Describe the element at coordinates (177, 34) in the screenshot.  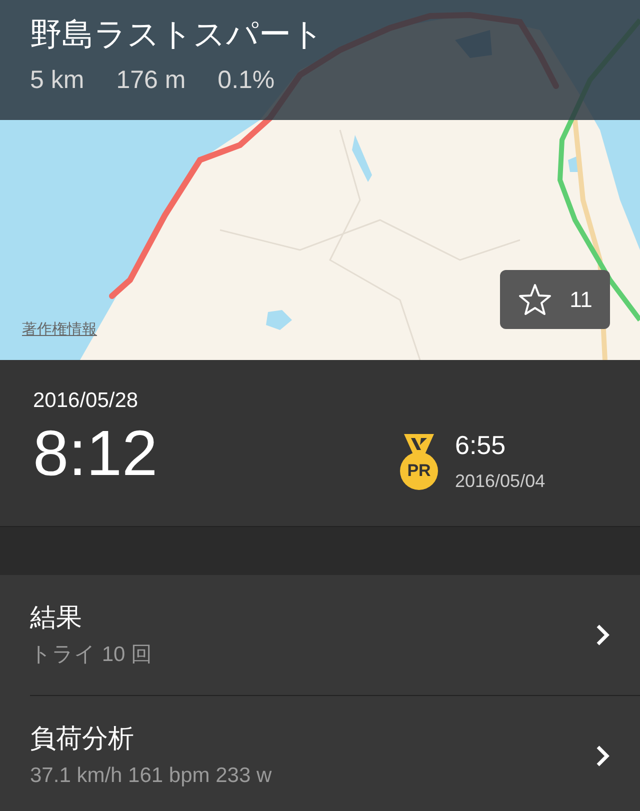
I see `segment-title: 野島ラストスパート` at that location.